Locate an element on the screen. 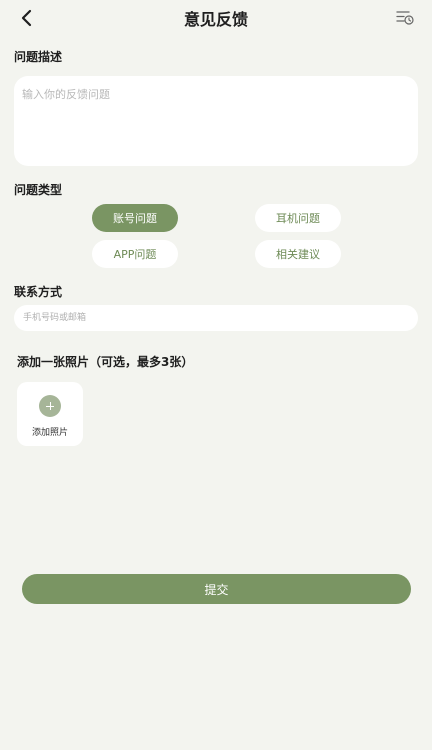 The image size is (432, 750). contact-label: 联系方式 is located at coordinates (38, 292).